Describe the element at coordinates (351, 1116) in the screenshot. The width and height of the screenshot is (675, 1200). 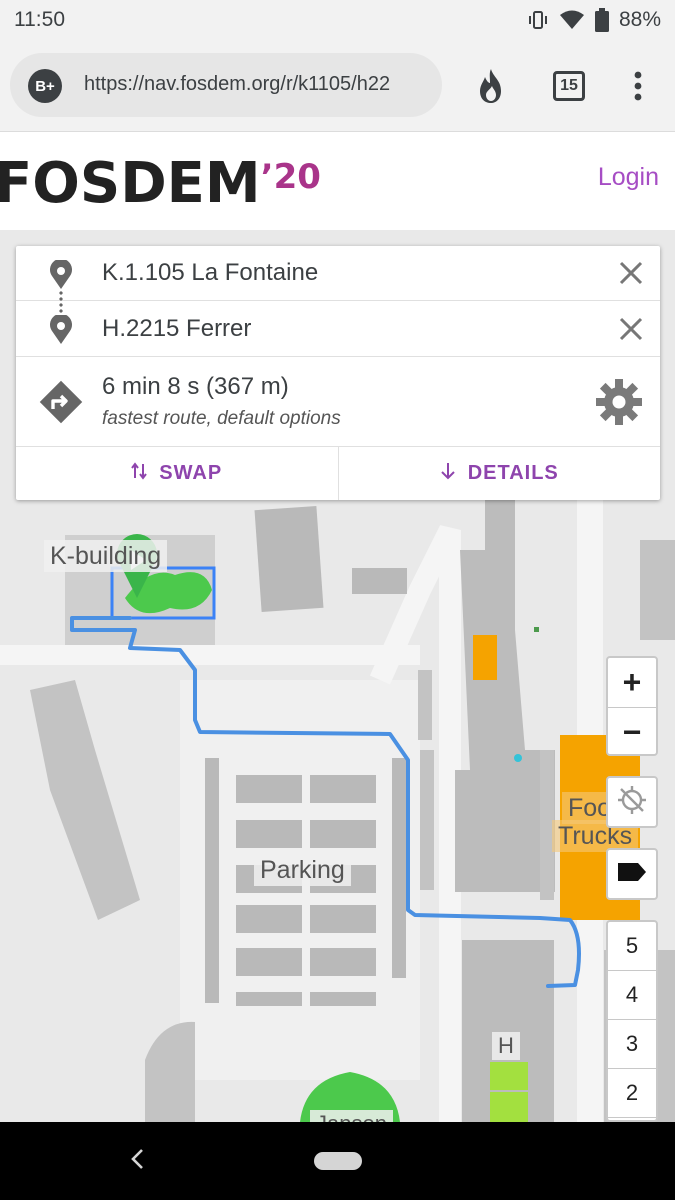
I see `map-label-janson: Janson` at that location.